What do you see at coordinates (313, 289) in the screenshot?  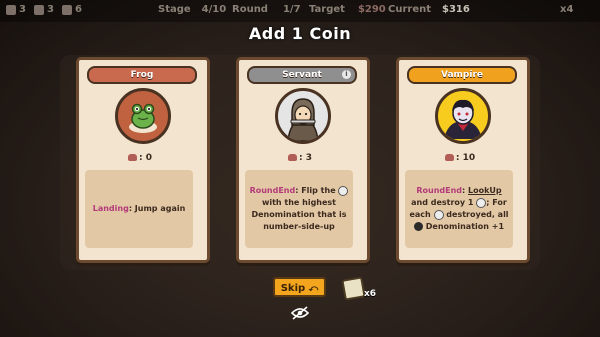 I see `redo-arrow-icon: ⤺` at bounding box center [313, 289].